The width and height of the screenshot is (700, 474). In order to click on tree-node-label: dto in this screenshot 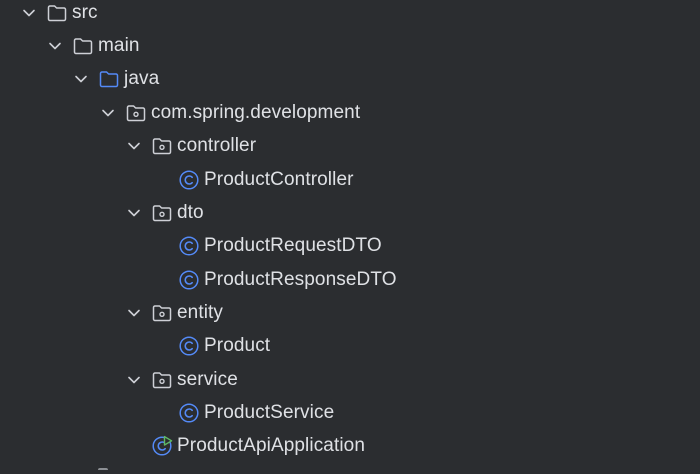, I will do `click(190, 212)`.